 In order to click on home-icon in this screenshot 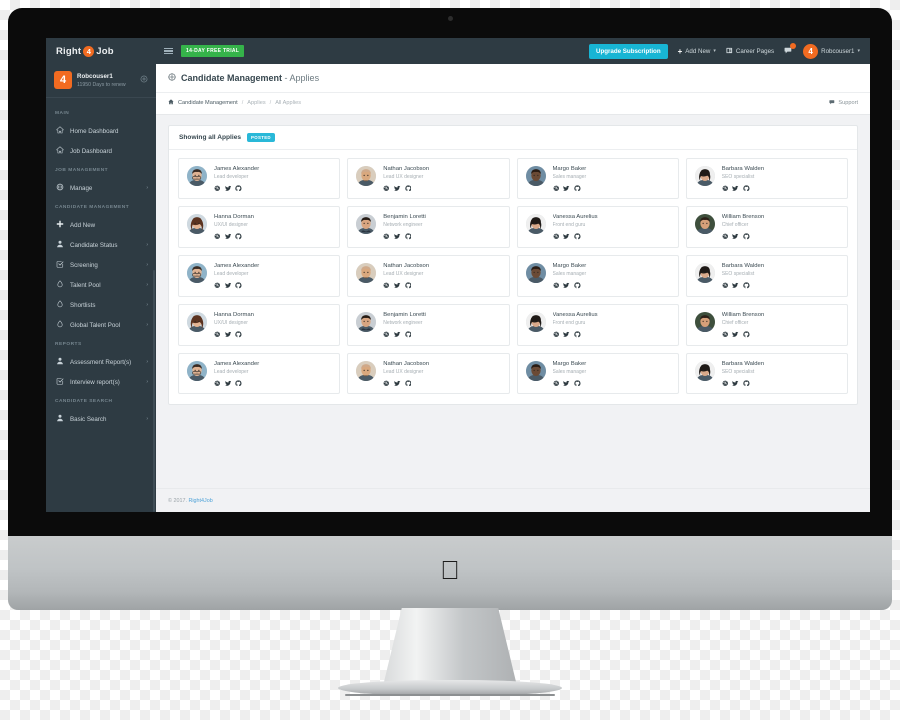, I will do `click(171, 103)`.